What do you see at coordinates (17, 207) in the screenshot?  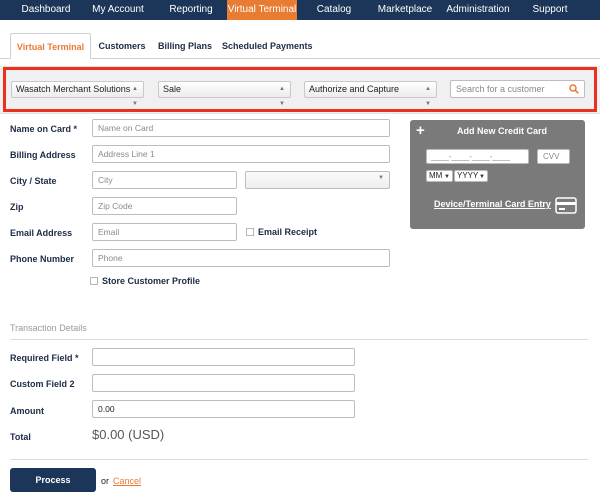 I see `zip-label: Zip` at bounding box center [17, 207].